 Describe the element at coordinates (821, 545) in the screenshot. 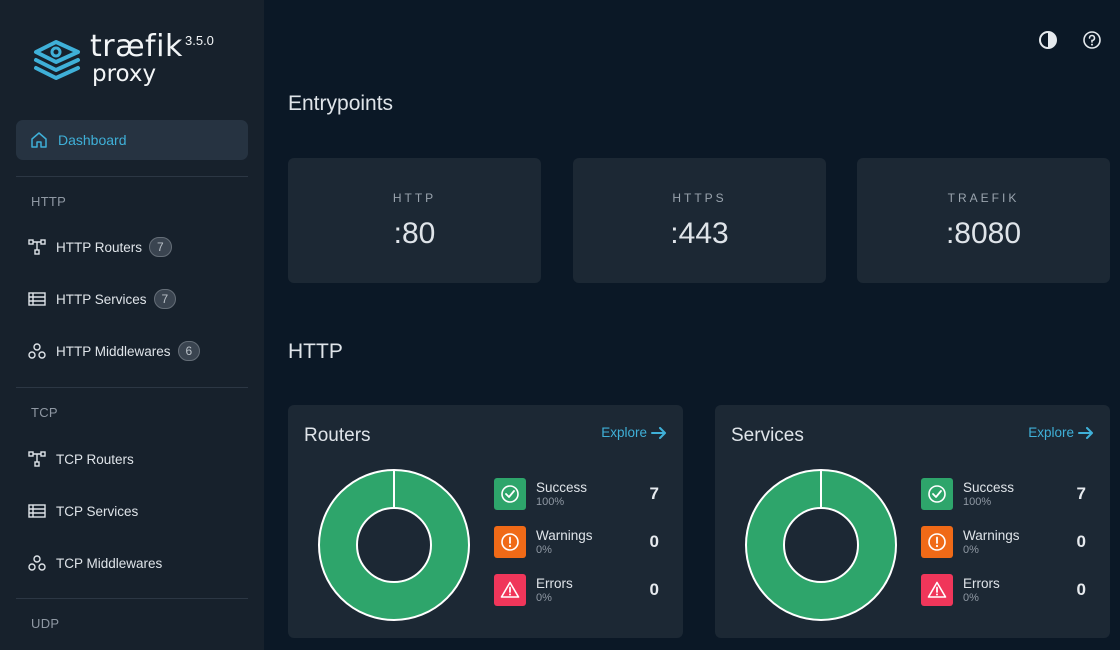

I see `services-donut-chart` at that location.